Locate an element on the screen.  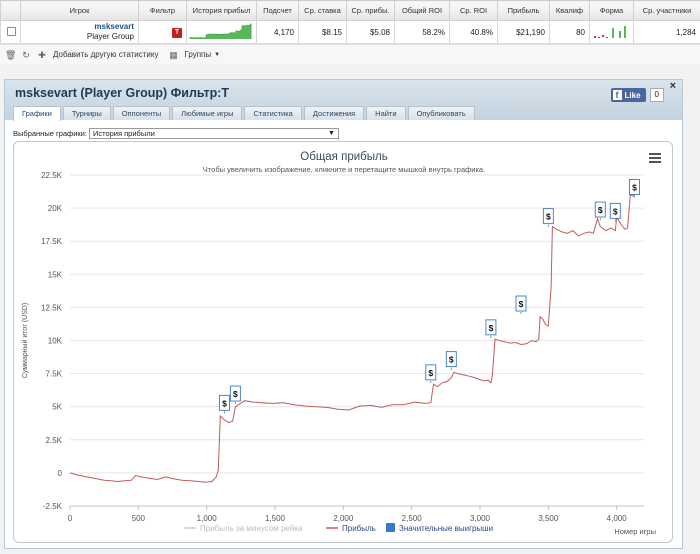
header-avg-profit: Ср. прибы. is located at coordinates (370, 10).